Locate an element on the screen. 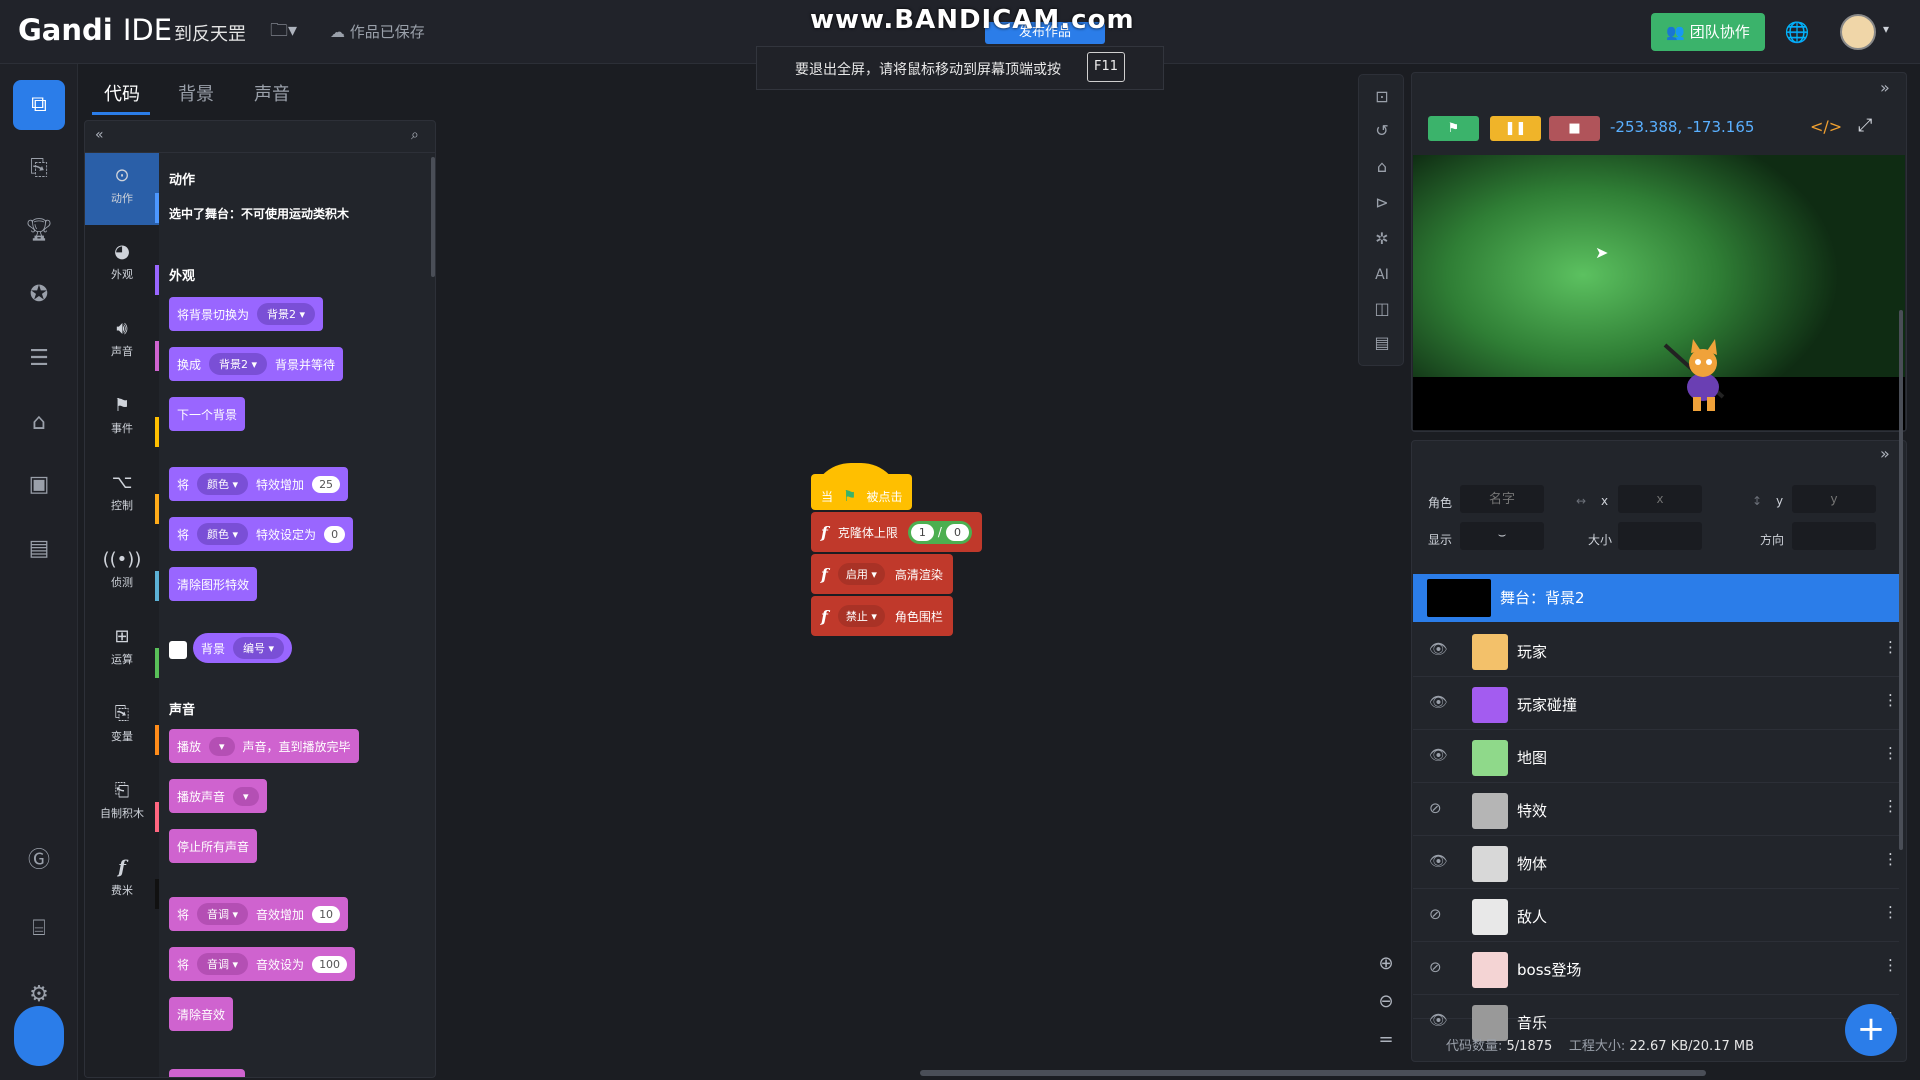 This screenshot has height=1080, width=1920. number-input: 0 is located at coordinates (335, 534).